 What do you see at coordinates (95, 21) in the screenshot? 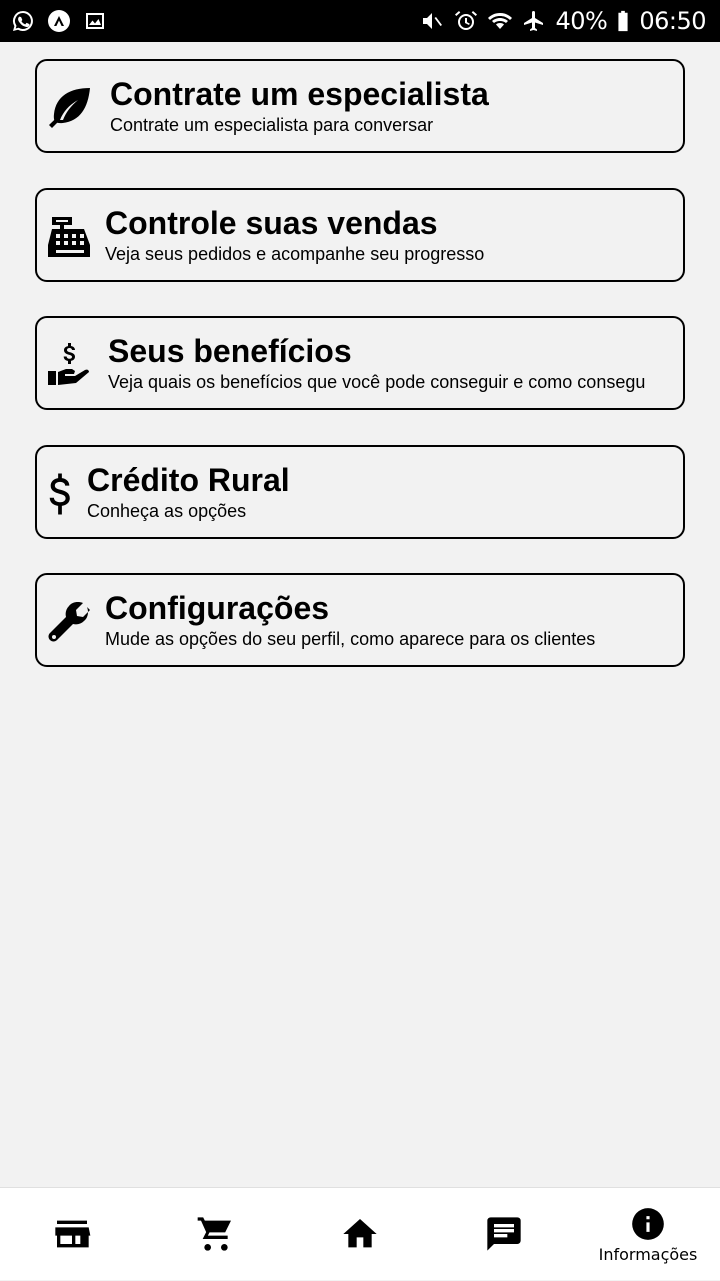
I see `gallery-icon` at bounding box center [95, 21].